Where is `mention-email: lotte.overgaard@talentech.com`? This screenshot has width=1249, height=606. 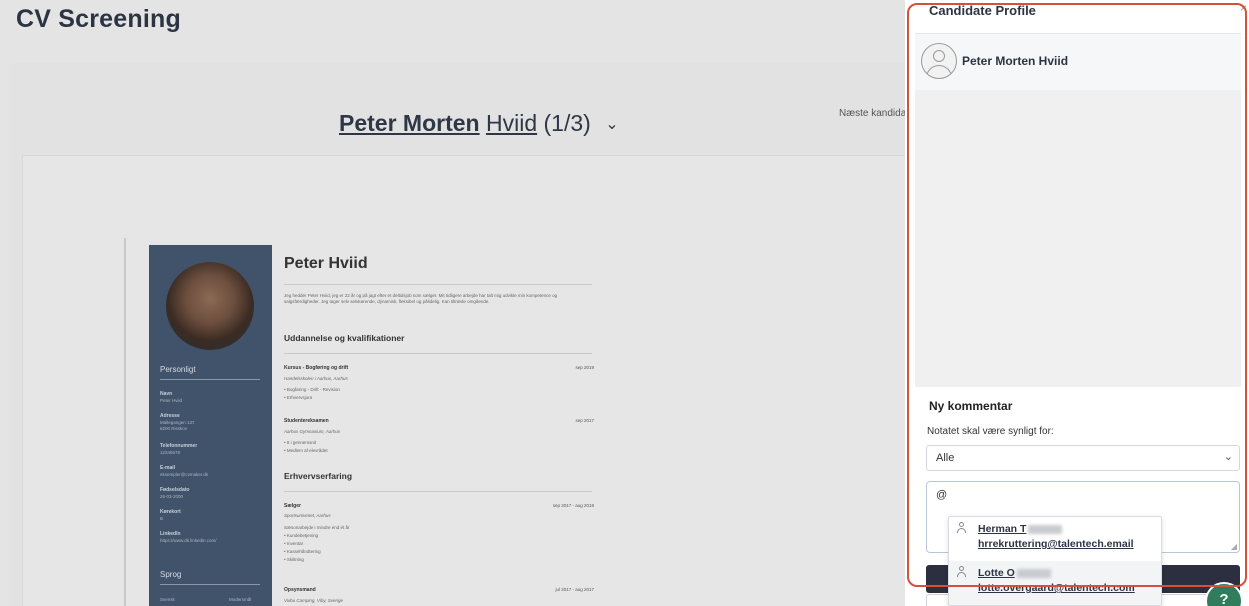
mention-email: lotte.overgaard@talentech.com is located at coordinates (1056, 588).